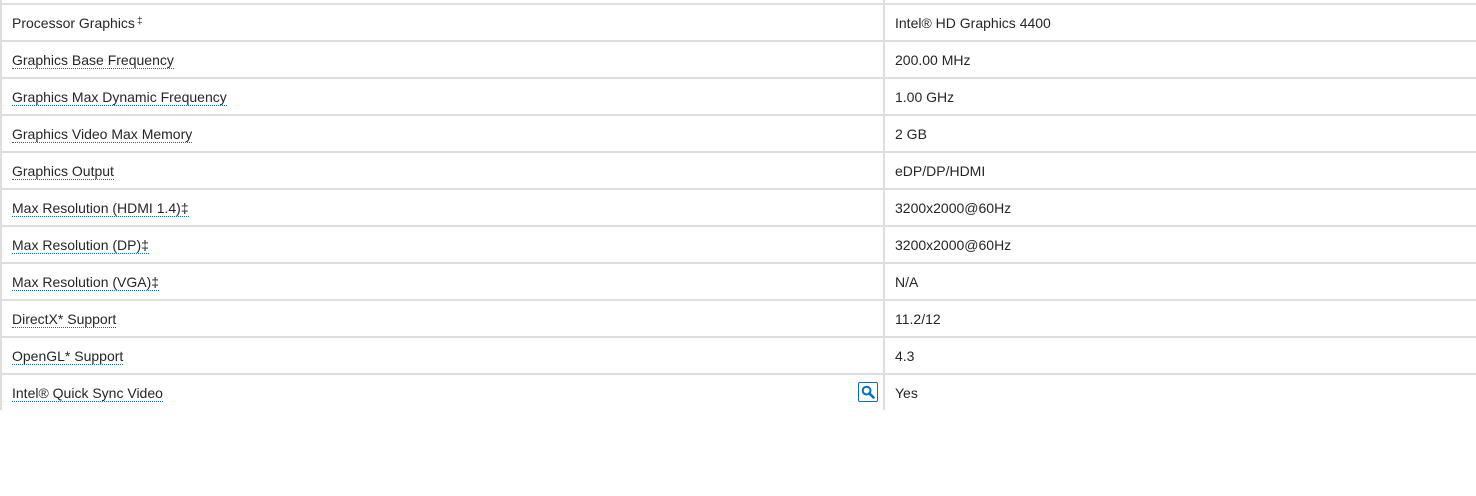 The height and width of the screenshot is (496, 1476). What do you see at coordinates (119, 97) in the screenshot?
I see `spec-label-graphics-max-dynamic-frequency: Graphics Max Dynamic Frequency` at bounding box center [119, 97].